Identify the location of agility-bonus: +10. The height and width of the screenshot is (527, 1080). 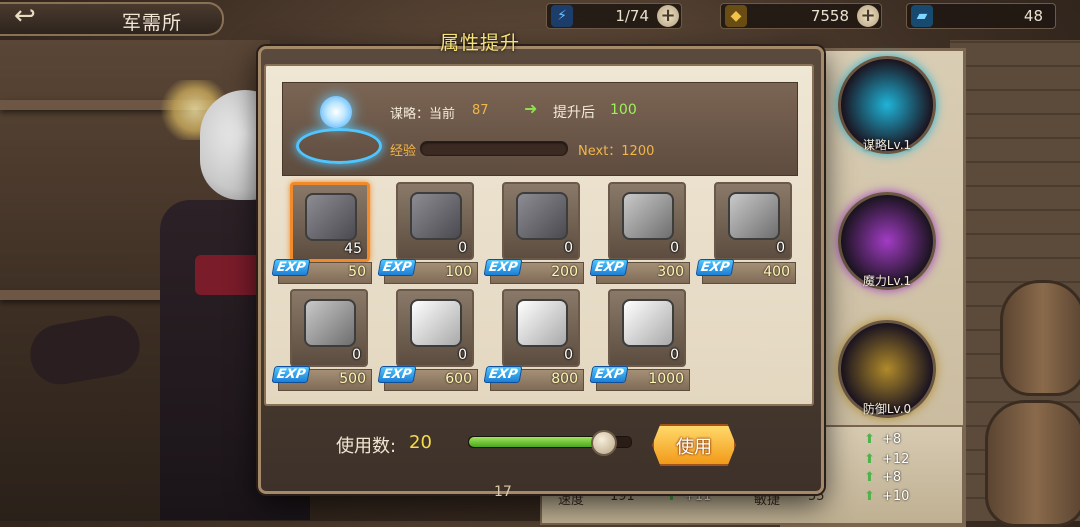
(896, 496).